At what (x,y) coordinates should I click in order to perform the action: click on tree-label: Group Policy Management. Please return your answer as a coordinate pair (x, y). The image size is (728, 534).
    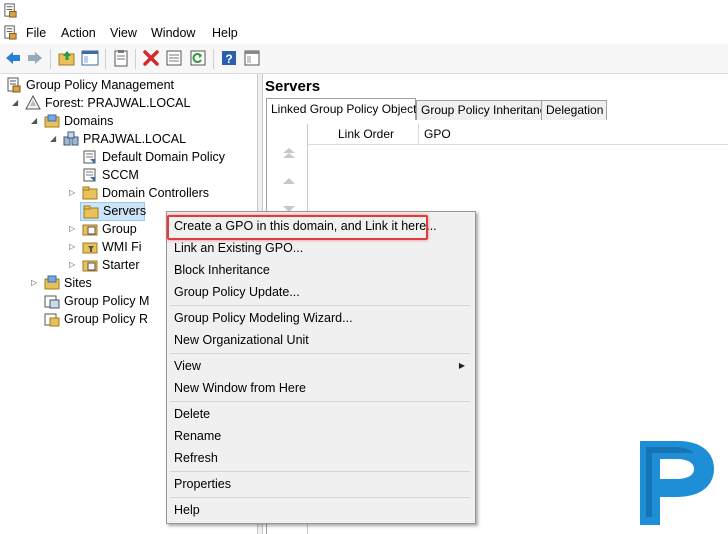
    Looking at the image, I should click on (100, 85).